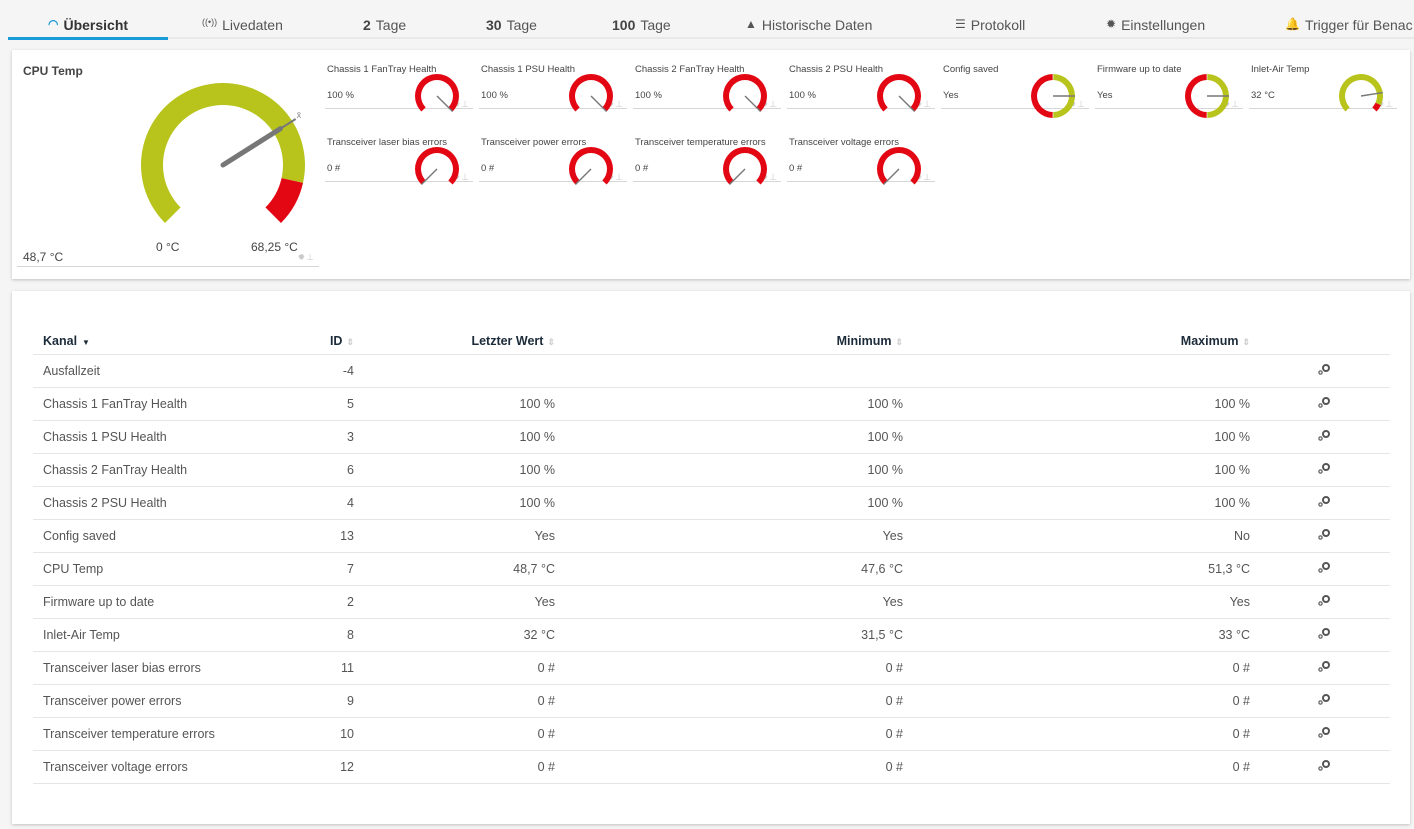 The image size is (1414, 829). I want to click on cell-id: 6, so click(313, 470).